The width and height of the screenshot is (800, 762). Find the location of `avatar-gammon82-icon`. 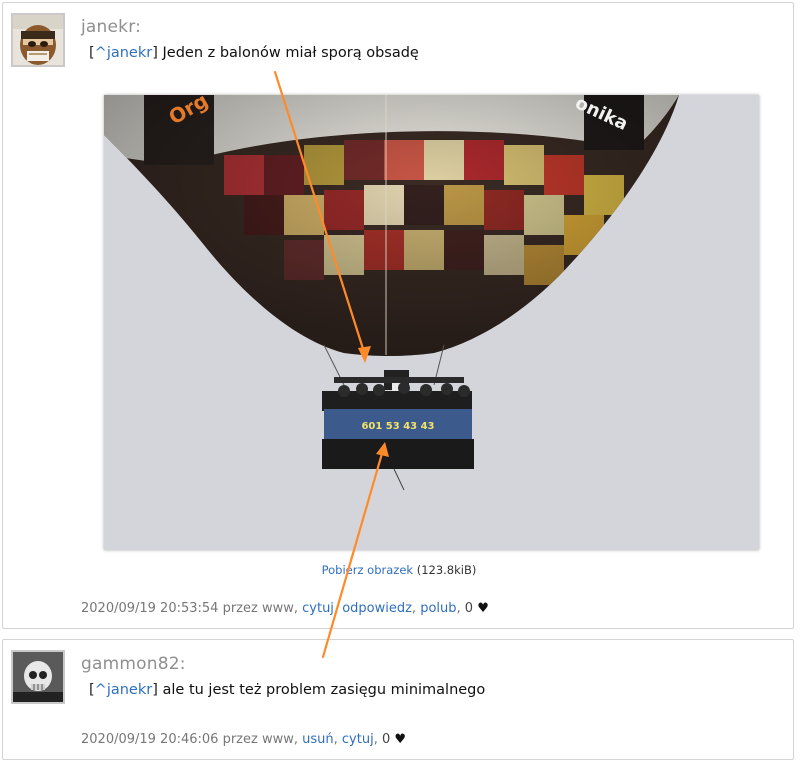

avatar-gammon82-icon is located at coordinates (38, 677).